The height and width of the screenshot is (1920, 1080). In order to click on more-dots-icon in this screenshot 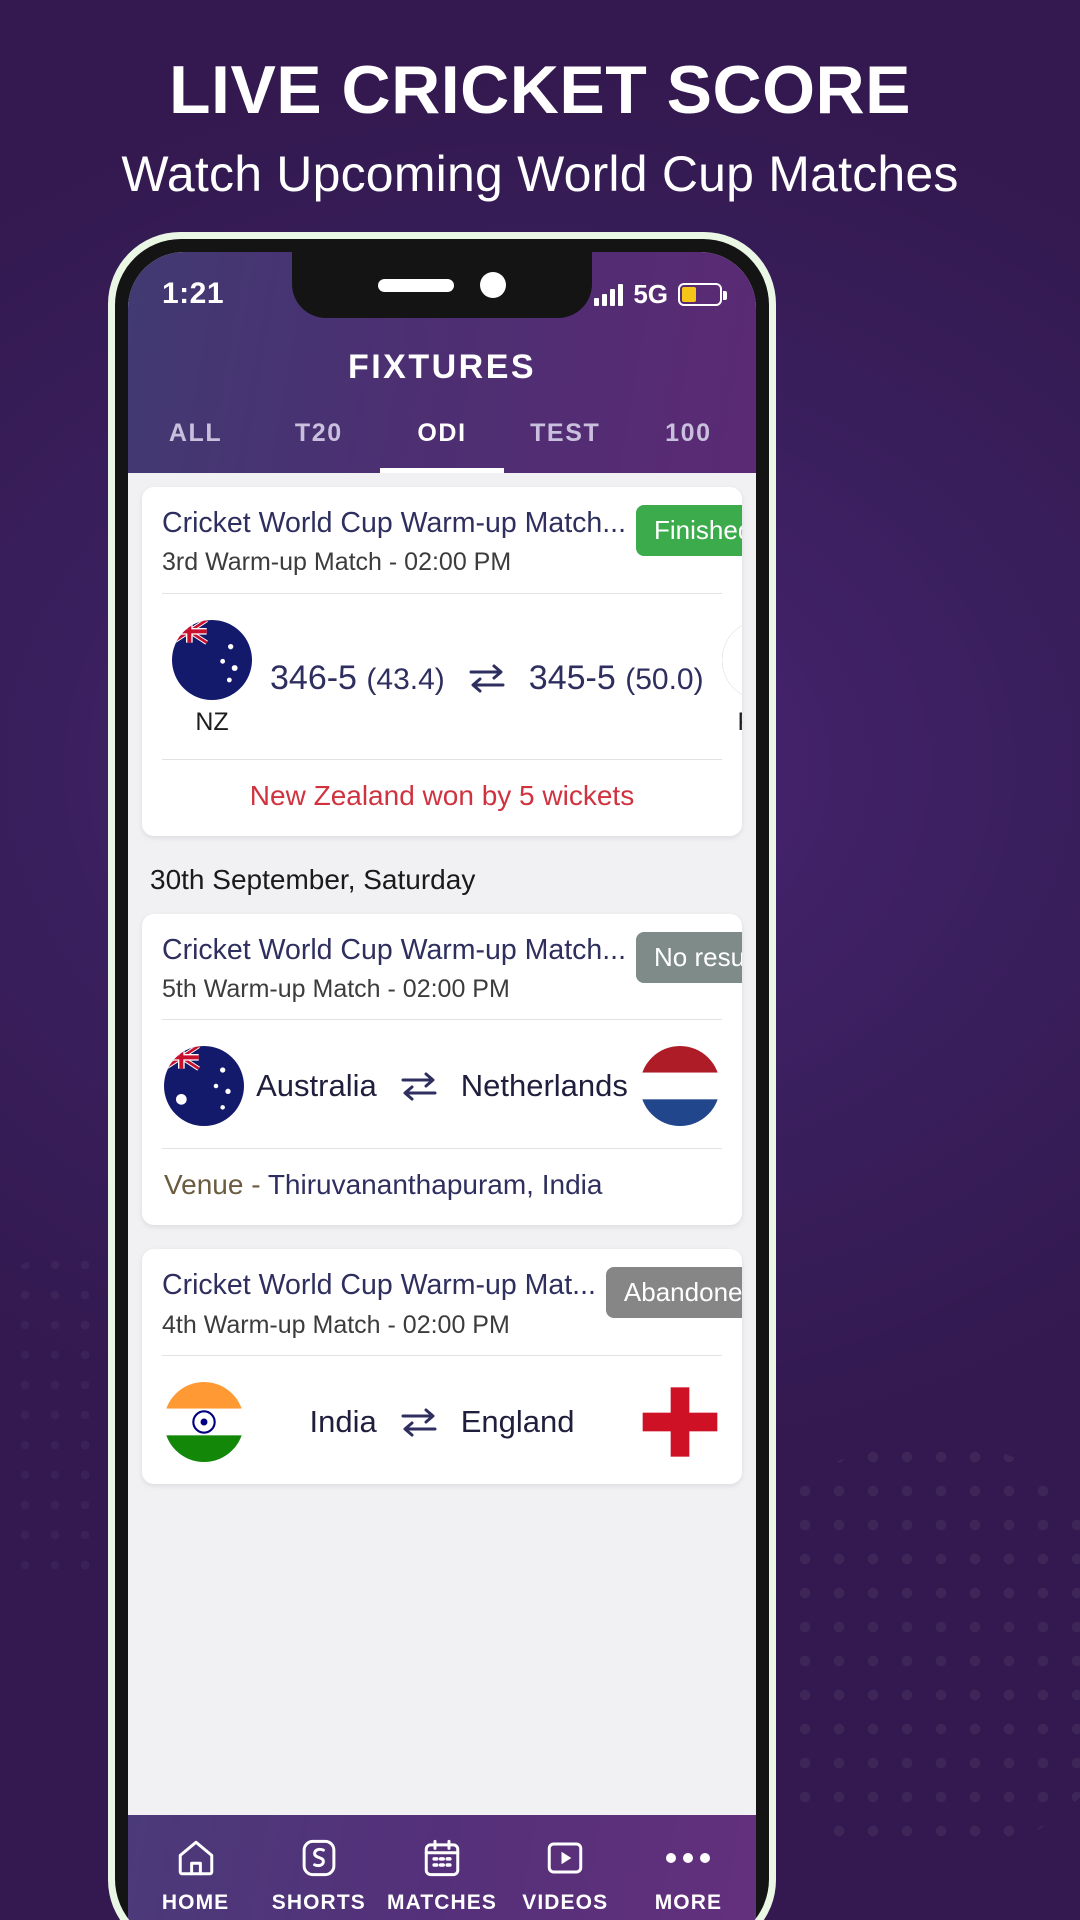, I will do `click(688, 1858)`.